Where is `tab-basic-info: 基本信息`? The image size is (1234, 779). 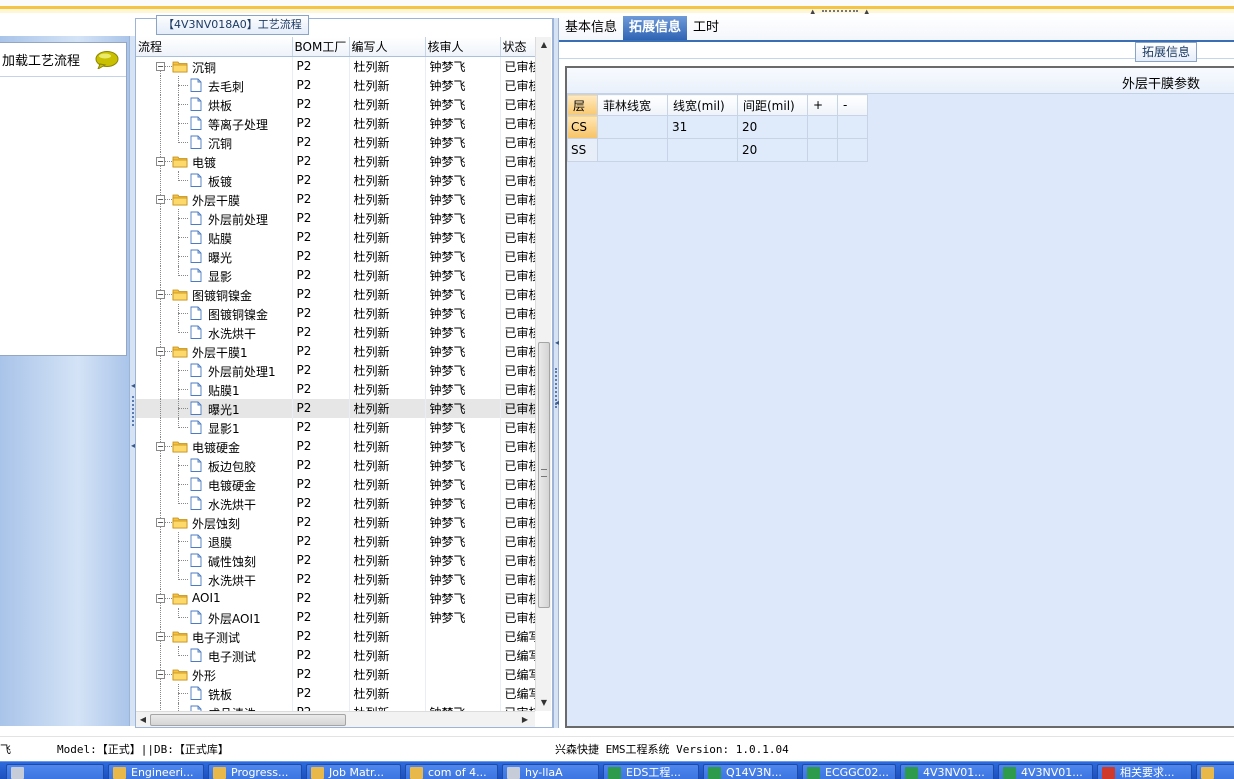
tab-basic-info: 基本信息 is located at coordinates (591, 28).